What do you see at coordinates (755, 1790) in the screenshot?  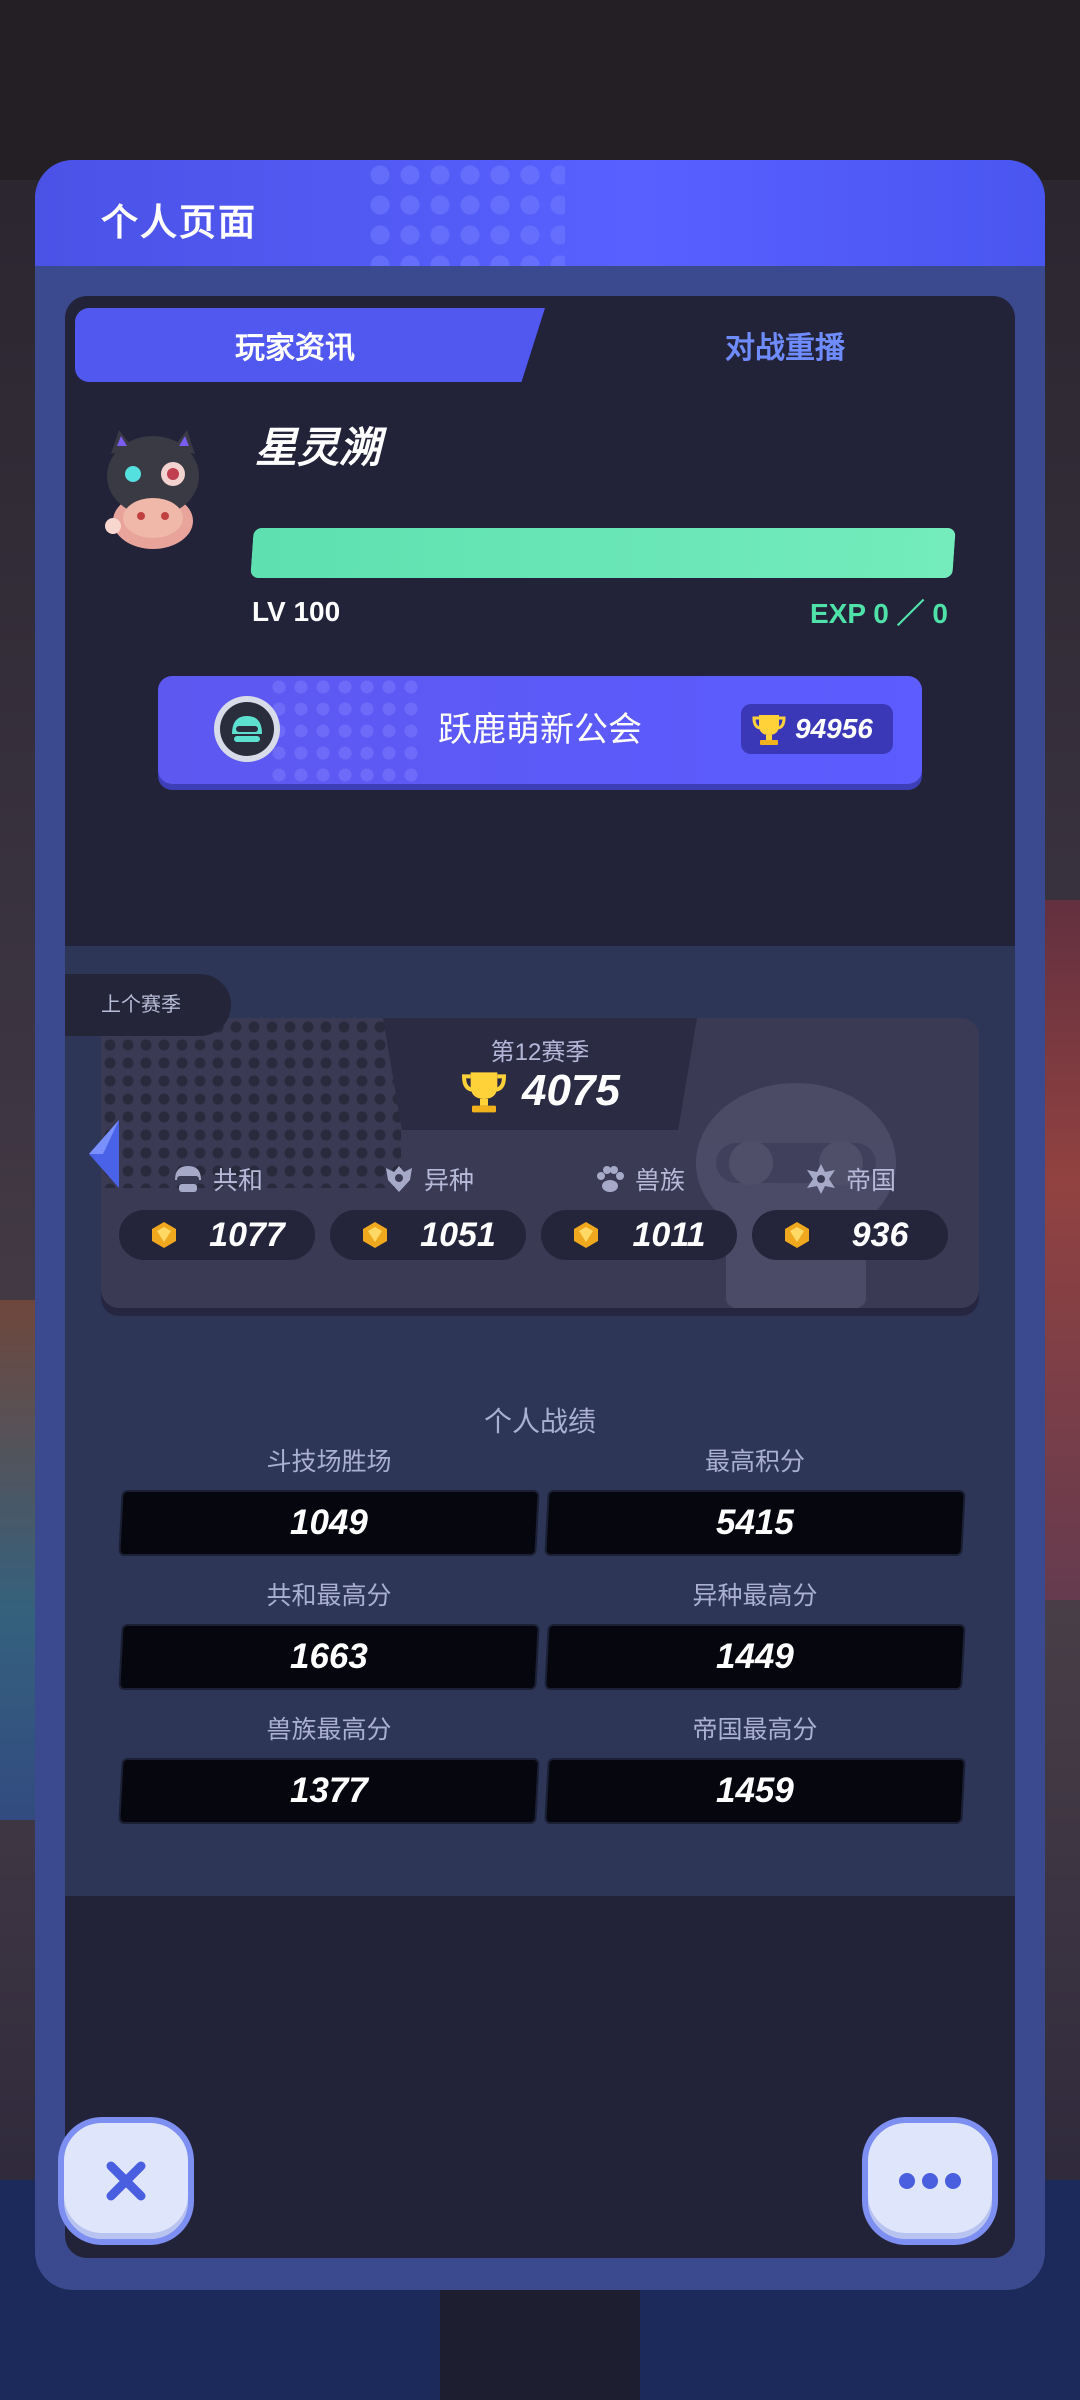 I see `stat-value: 1459` at bounding box center [755, 1790].